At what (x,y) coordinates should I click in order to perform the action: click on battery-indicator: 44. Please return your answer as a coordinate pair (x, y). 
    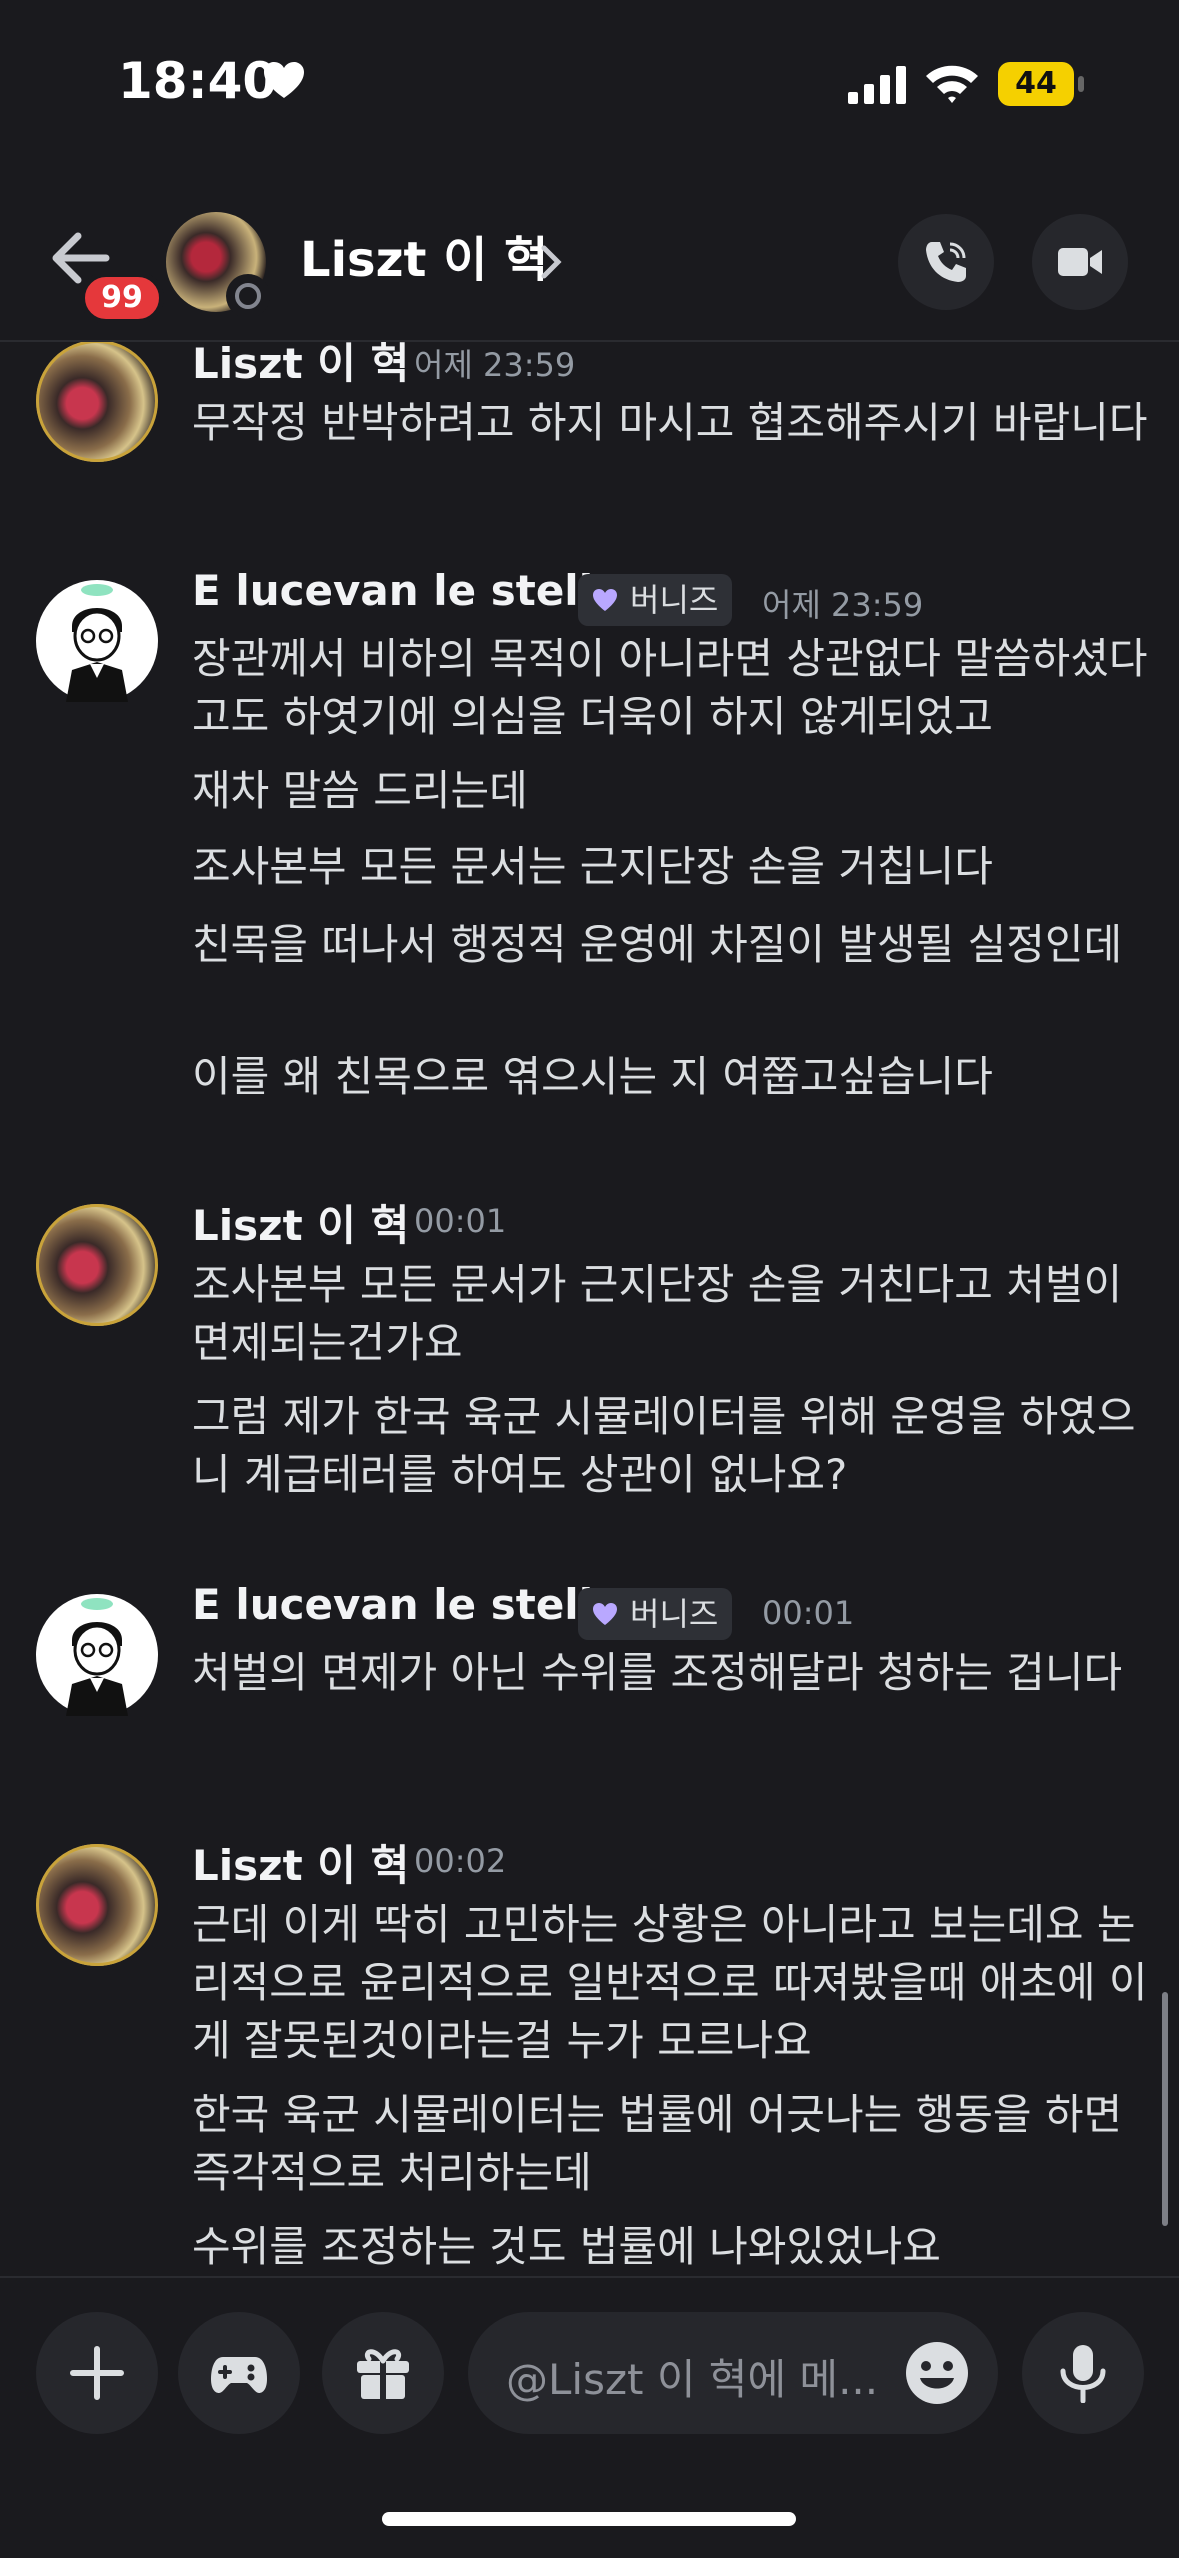
    Looking at the image, I should click on (1036, 84).